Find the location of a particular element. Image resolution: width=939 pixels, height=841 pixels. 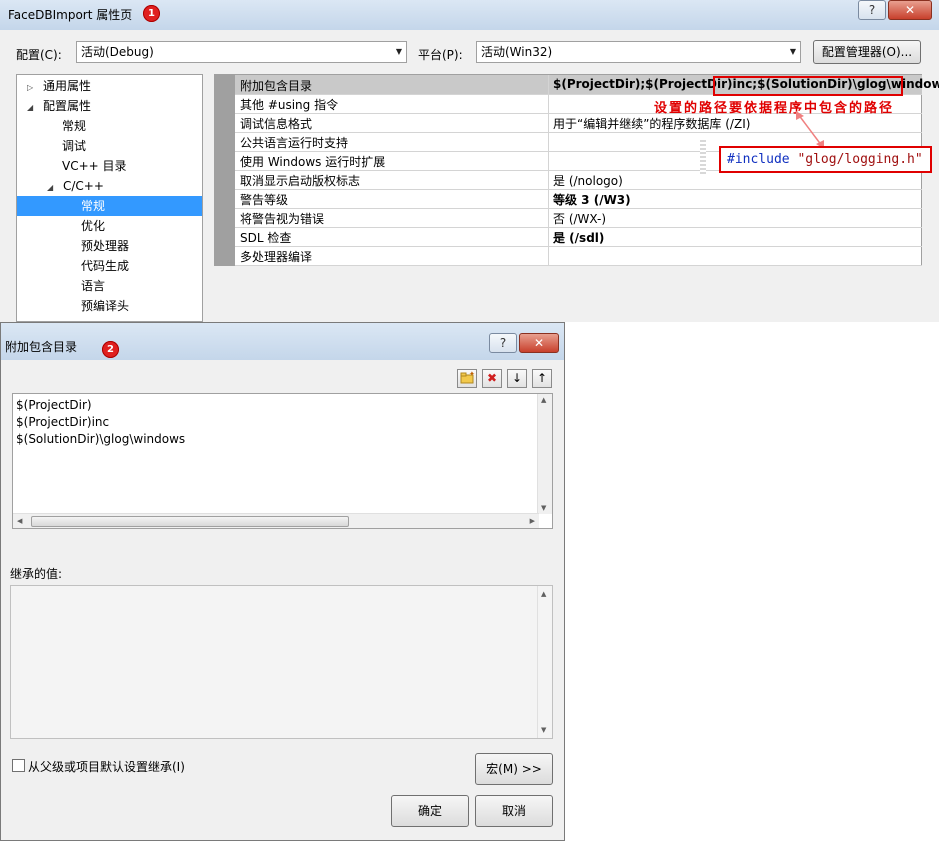

tree-item-general: 常规 is located at coordinates (74, 126).